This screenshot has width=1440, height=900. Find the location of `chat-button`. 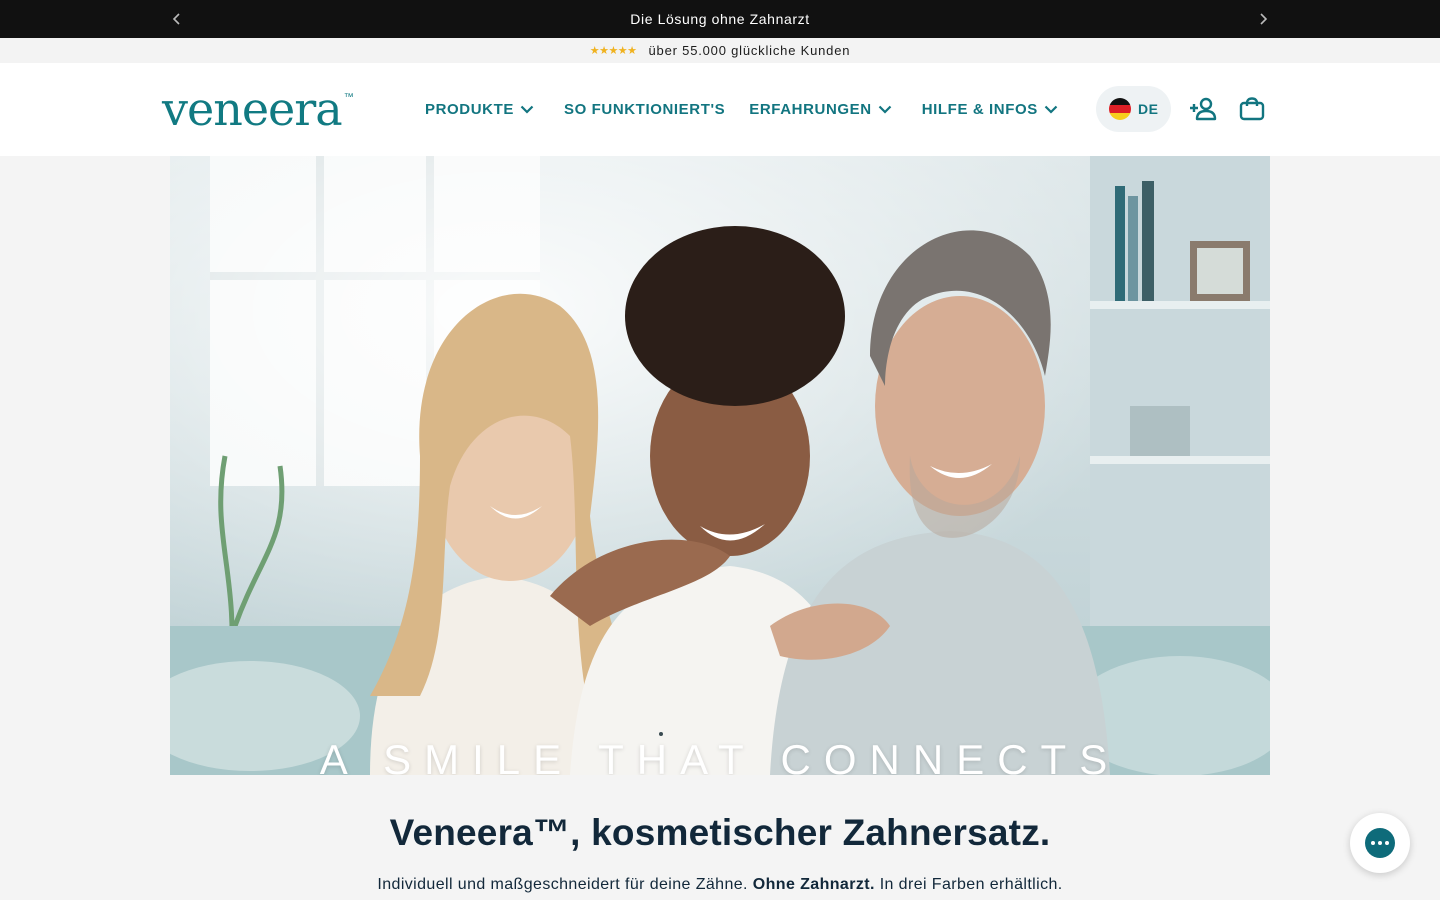

chat-button is located at coordinates (1380, 843).